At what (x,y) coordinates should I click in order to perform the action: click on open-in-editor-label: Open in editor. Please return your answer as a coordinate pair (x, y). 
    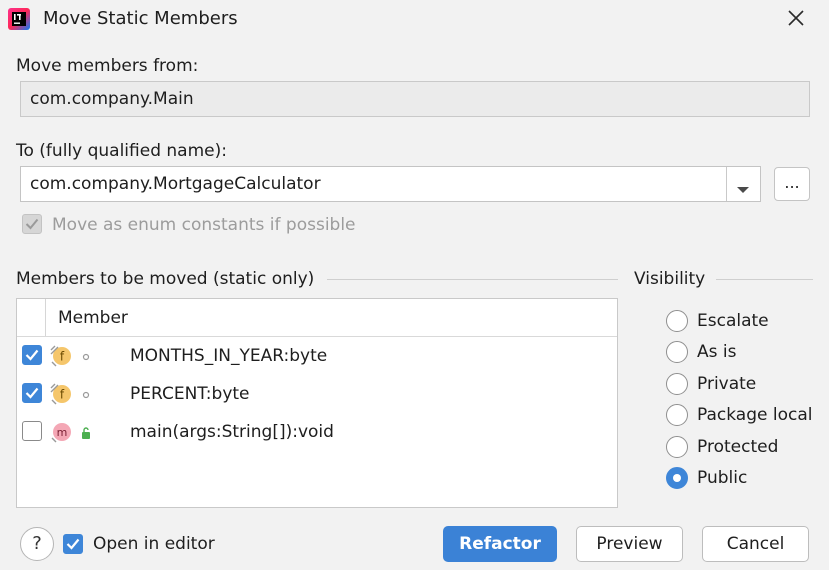
    Looking at the image, I should click on (154, 544).